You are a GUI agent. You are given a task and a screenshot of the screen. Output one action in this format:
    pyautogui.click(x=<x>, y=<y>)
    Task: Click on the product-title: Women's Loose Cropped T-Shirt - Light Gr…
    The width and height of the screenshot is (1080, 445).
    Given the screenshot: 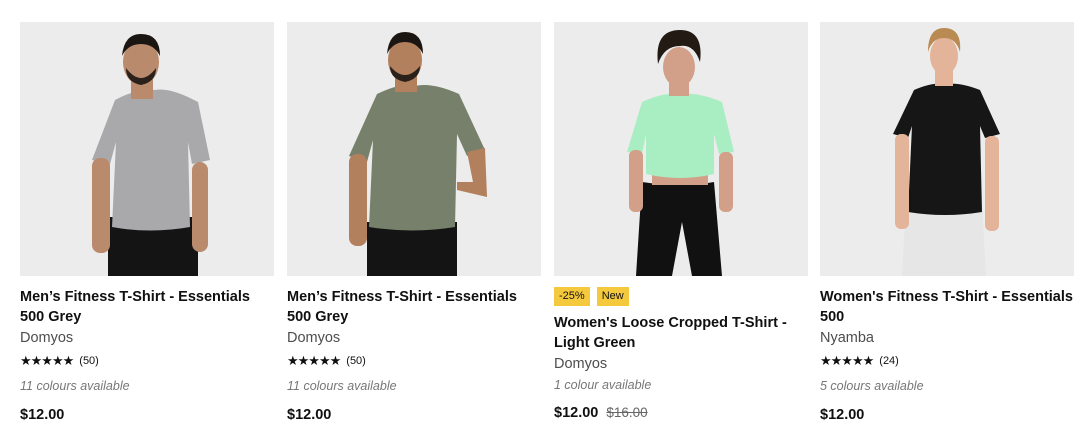 What is the action you would take?
    pyautogui.click(x=681, y=333)
    